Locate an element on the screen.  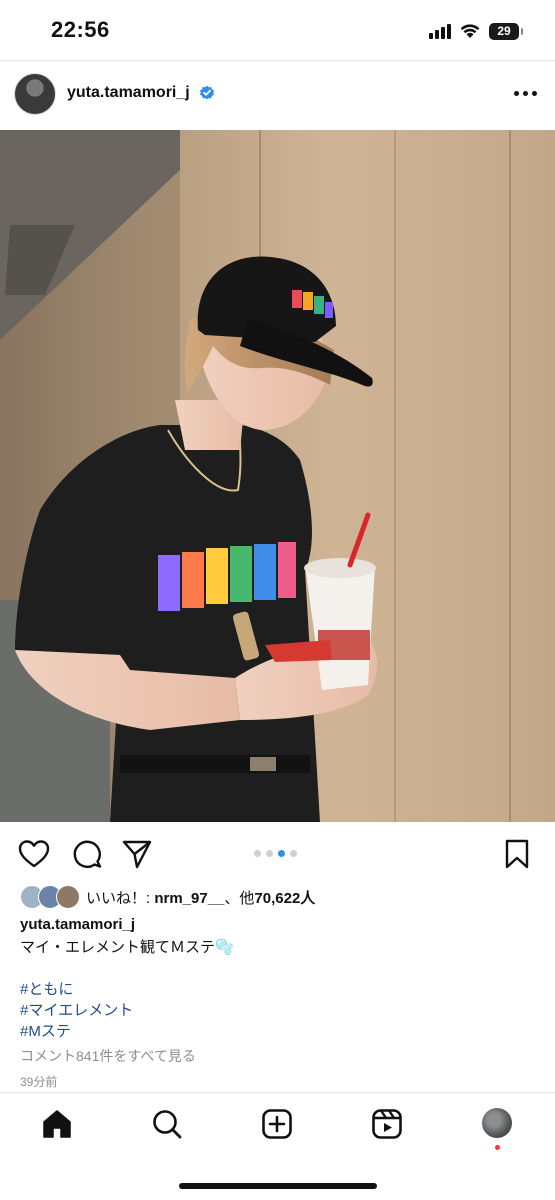
post-username: yuta.tamamori_j is located at coordinates (128, 93).